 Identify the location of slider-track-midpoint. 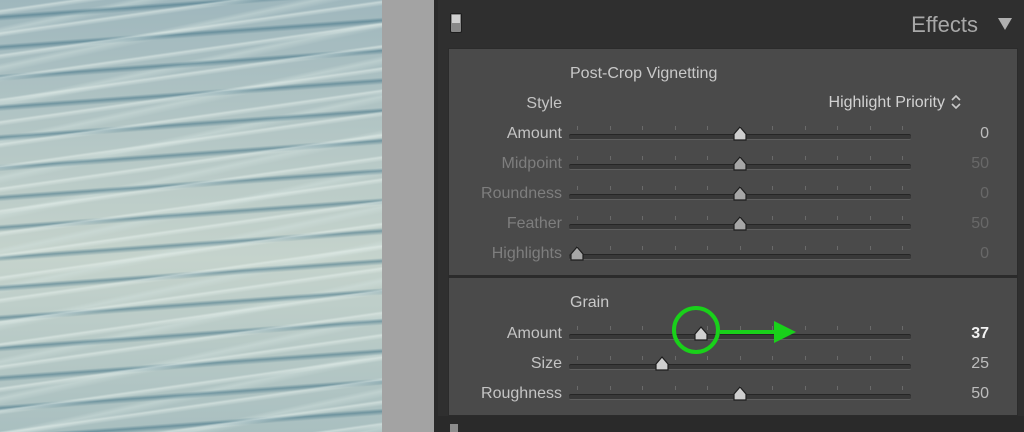
(740, 163).